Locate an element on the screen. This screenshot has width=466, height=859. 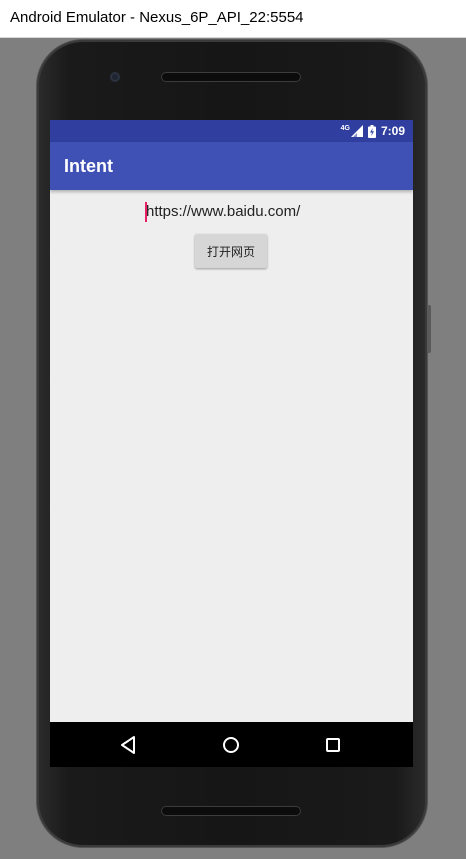
open-webpage-button: 打开网页 is located at coordinates (231, 251).